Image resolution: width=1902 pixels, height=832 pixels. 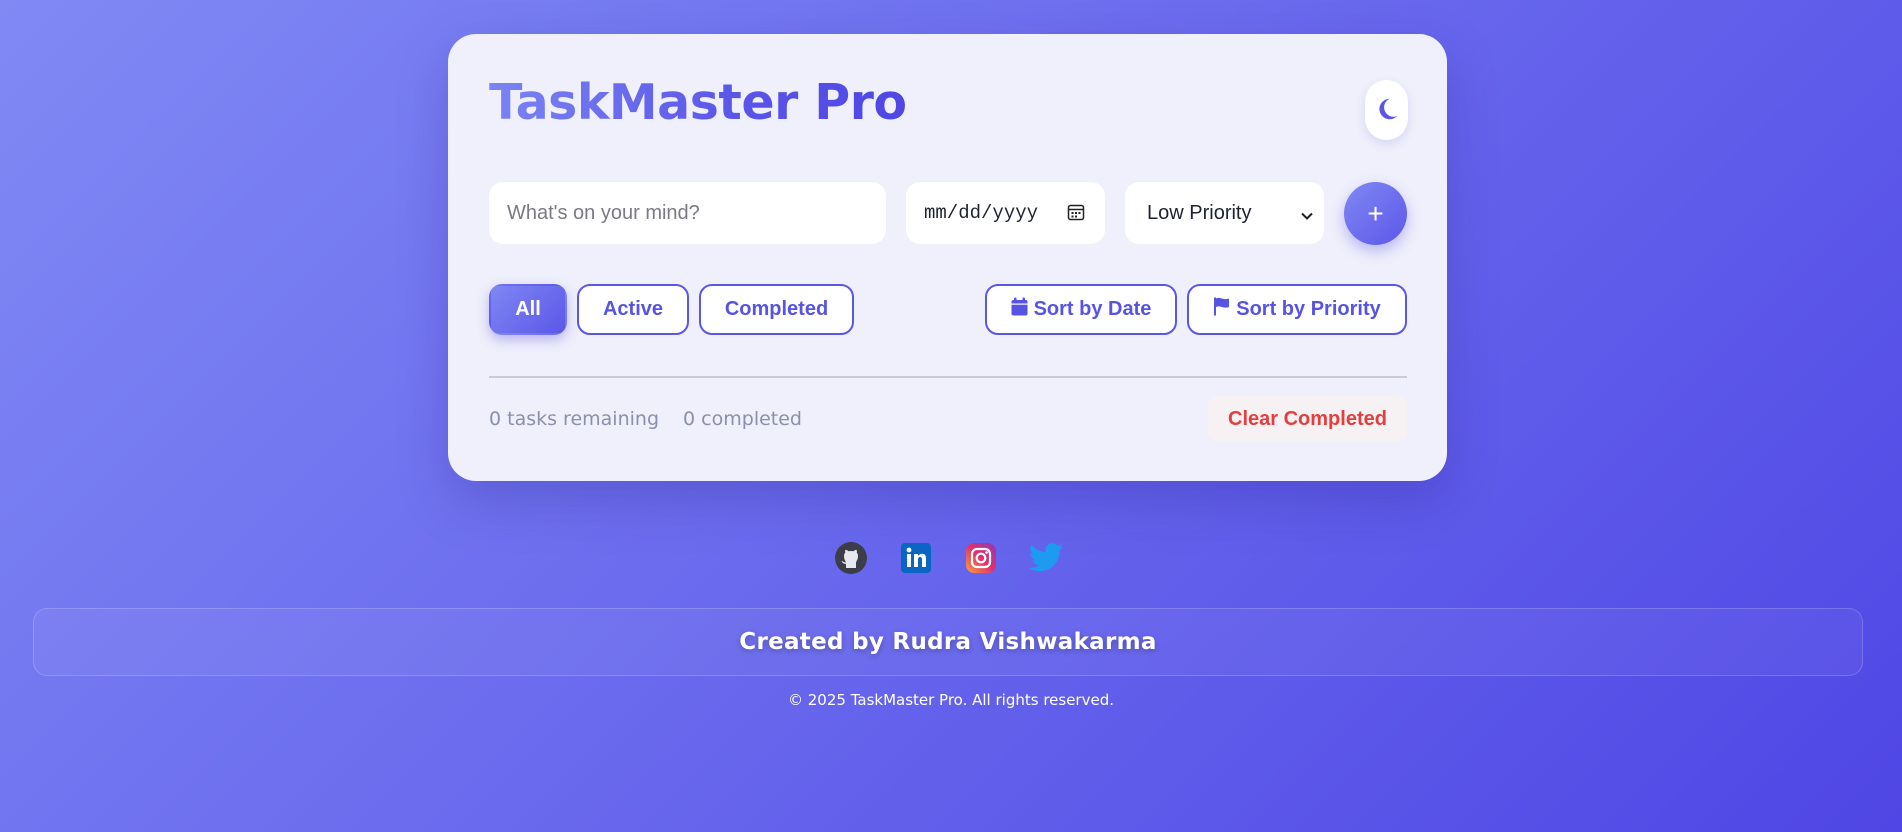 I want to click on twitter-icon, so click(x=1046, y=558).